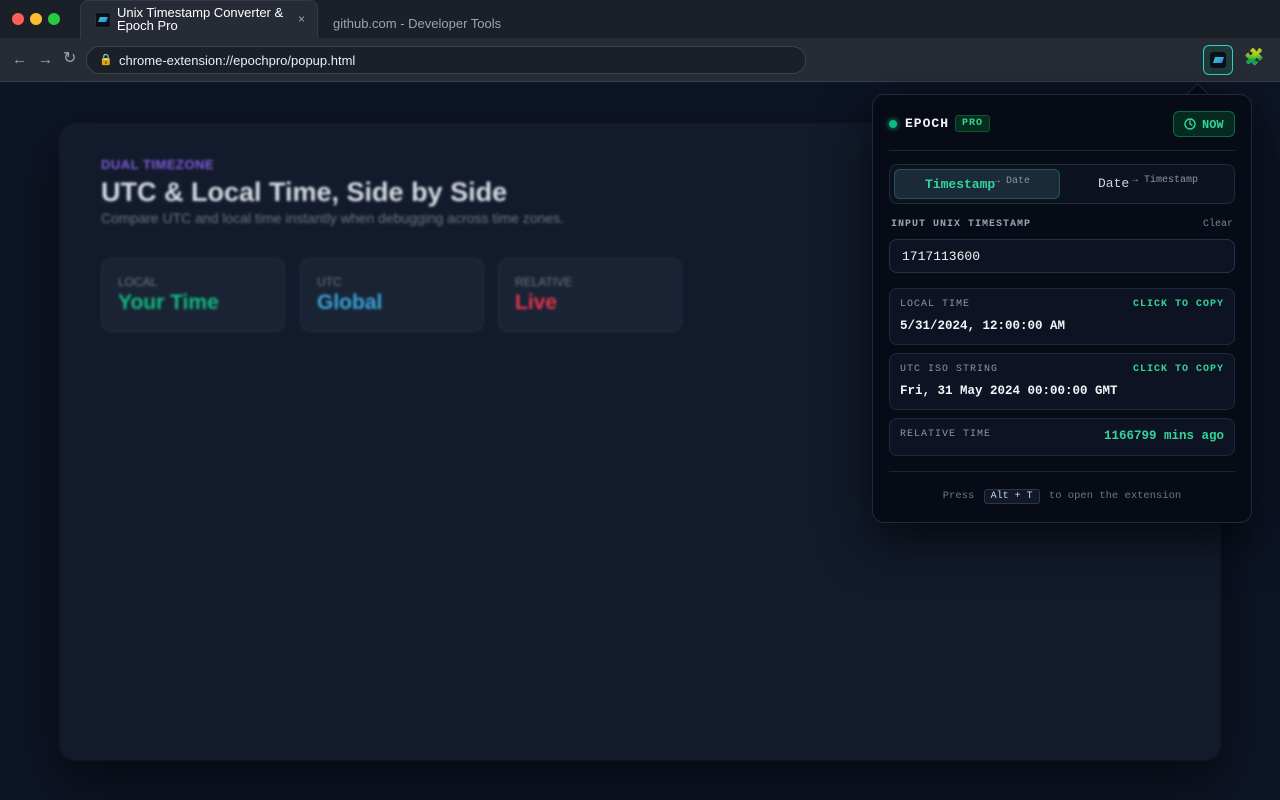 Image resolution: width=1280 pixels, height=800 pixels. Describe the element at coordinates (350, 302) in the screenshot. I see `bg-card-value: Global` at that location.